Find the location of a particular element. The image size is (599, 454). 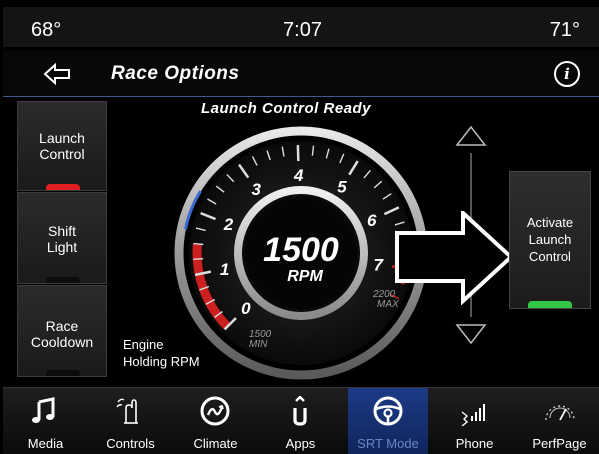

nav-climate-label: Climate is located at coordinates (215, 443).